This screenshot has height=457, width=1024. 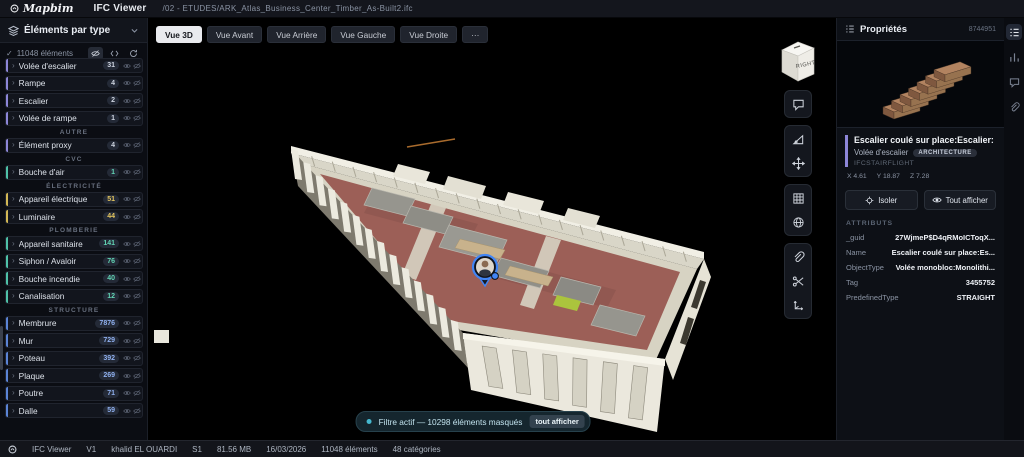 I want to click on element-type-row: › Mur 729, so click(x=74, y=340).